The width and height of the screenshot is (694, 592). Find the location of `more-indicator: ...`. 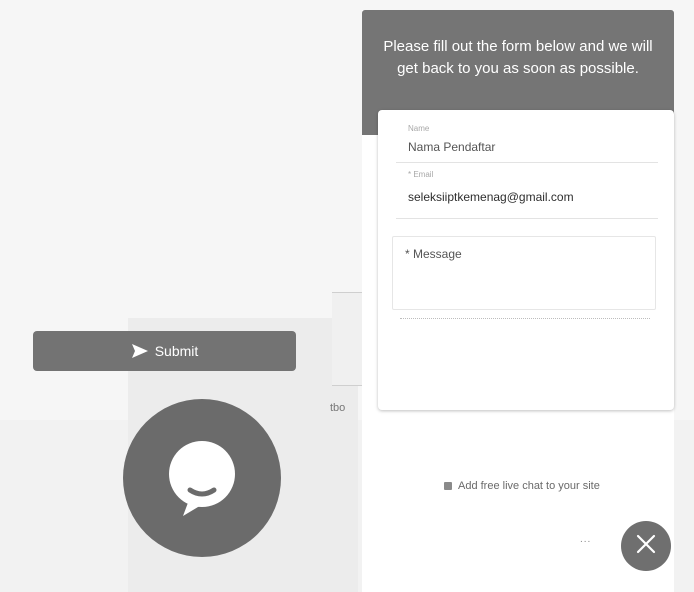

more-indicator: ... is located at coordinates (586, 539).